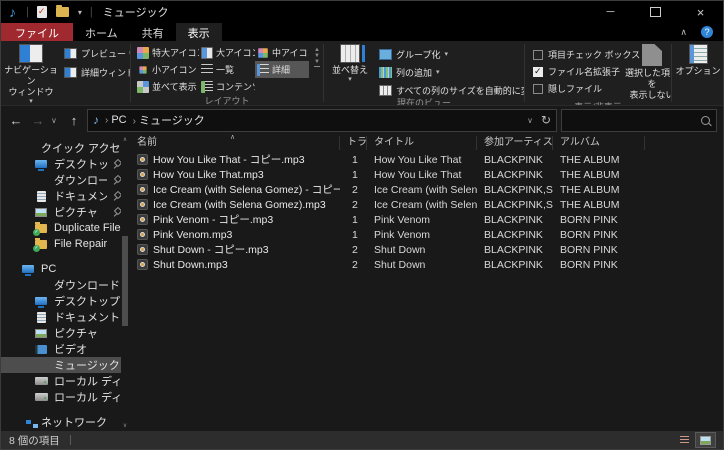 The height and width of the screenshot is (450, 724). I want to click on gallery-scroll: ▲ ▼ ▼, so click(317, 56).